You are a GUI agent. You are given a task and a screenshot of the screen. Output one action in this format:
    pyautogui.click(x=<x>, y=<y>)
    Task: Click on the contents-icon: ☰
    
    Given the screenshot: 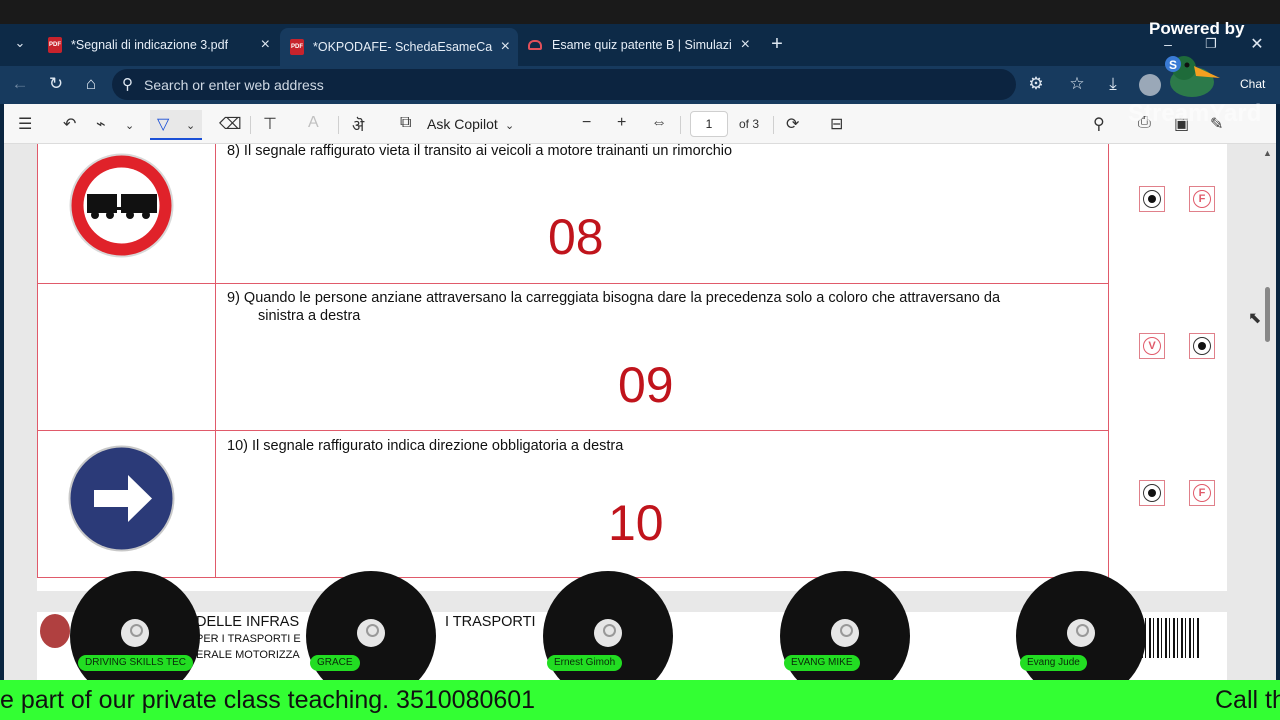 What is the action you would take?
    pyautogui.click(x=25, y=124)
    